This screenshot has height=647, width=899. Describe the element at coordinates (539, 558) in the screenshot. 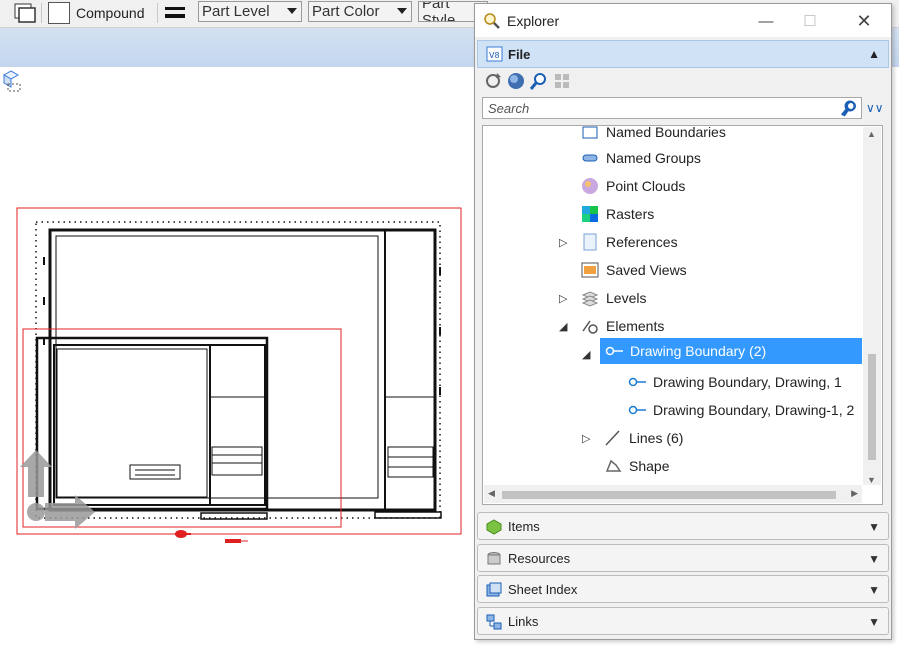

I see `section-label: Resources` at that location.